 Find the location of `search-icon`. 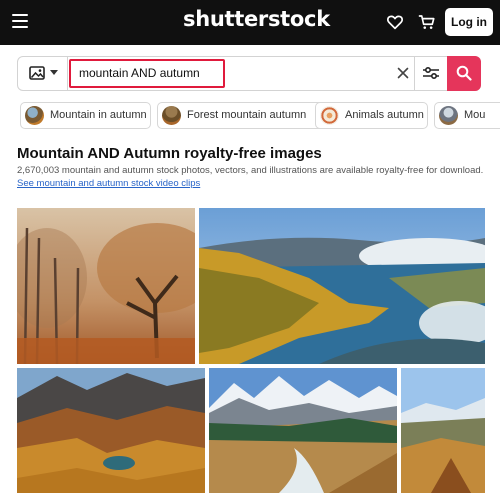

search-icon is located at coordinates (464, 73).